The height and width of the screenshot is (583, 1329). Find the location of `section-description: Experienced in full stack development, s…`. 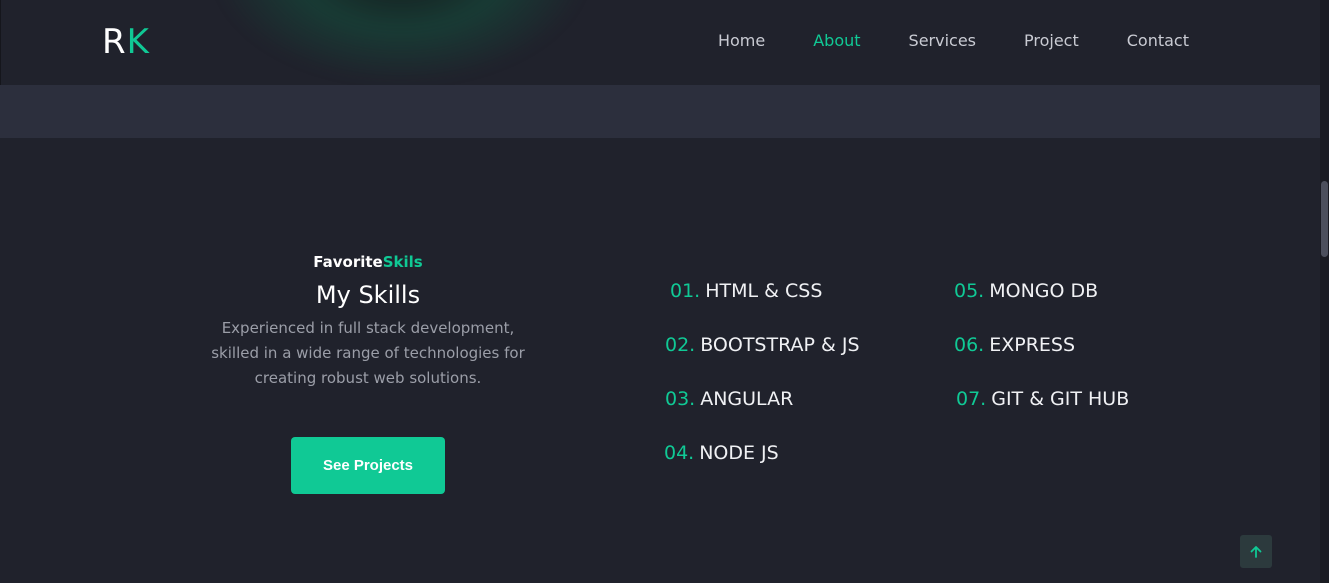

section-description: Experienced in full stack development, s… is located at coordinates (368, 353).